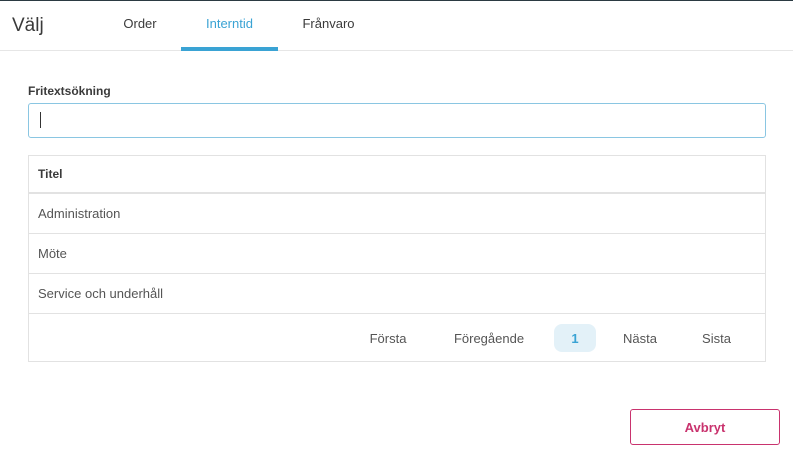 This screenshot has height=453, width=793. Describe the element at coordinates (396, 26) in the screenshot. I see `dialog-header: Välj Order Interntid Frånvaro` at that location.